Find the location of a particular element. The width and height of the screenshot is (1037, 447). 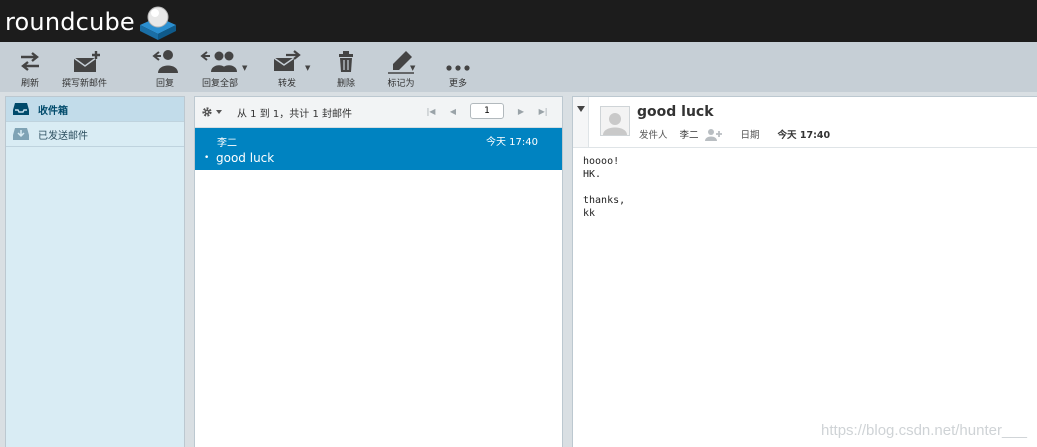

reply-all-button: 回复全部 is located at coordinates (220, 68).